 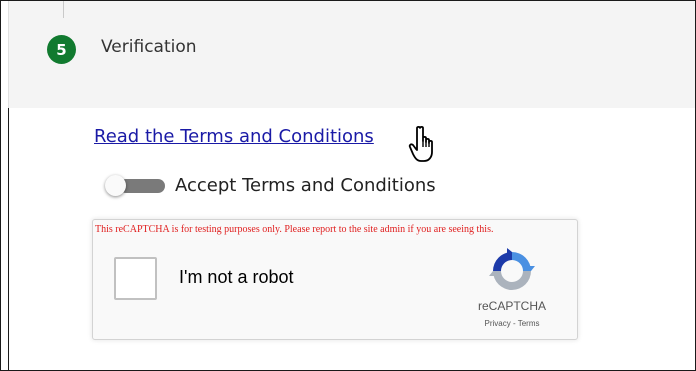 I want to click on section-left-border, so click(x=8, y=239).